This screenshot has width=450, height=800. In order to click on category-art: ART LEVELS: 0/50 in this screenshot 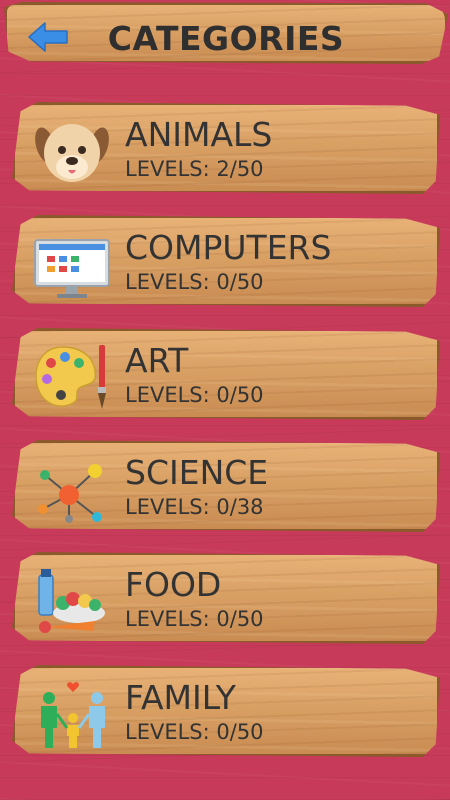, I will do `click(226, 374)`.